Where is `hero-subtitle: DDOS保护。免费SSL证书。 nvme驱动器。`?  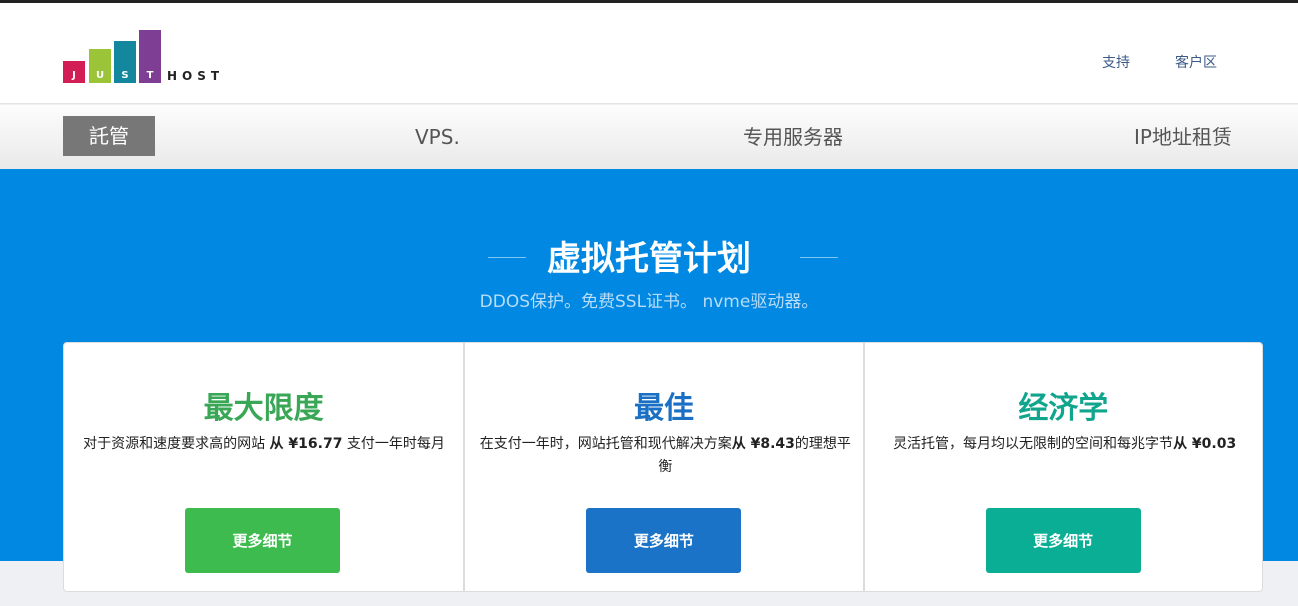
hero-subtitle: DDOS保护。免费SSL证书。 nvme驱动器。 is located at coordinates (649, 302).